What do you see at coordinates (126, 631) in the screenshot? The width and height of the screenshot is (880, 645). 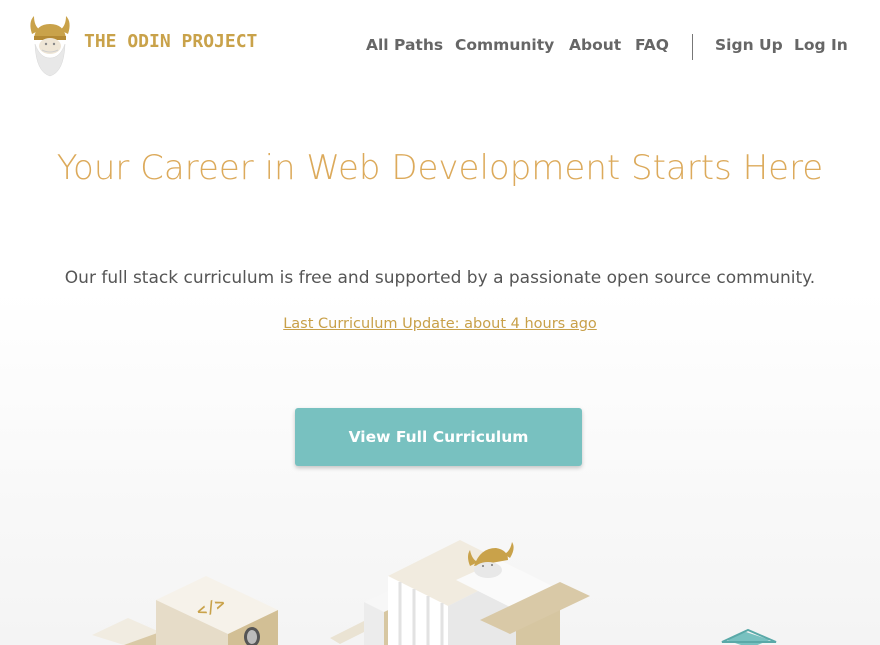 I see `small-block-left` at bounding box center [126, 631].